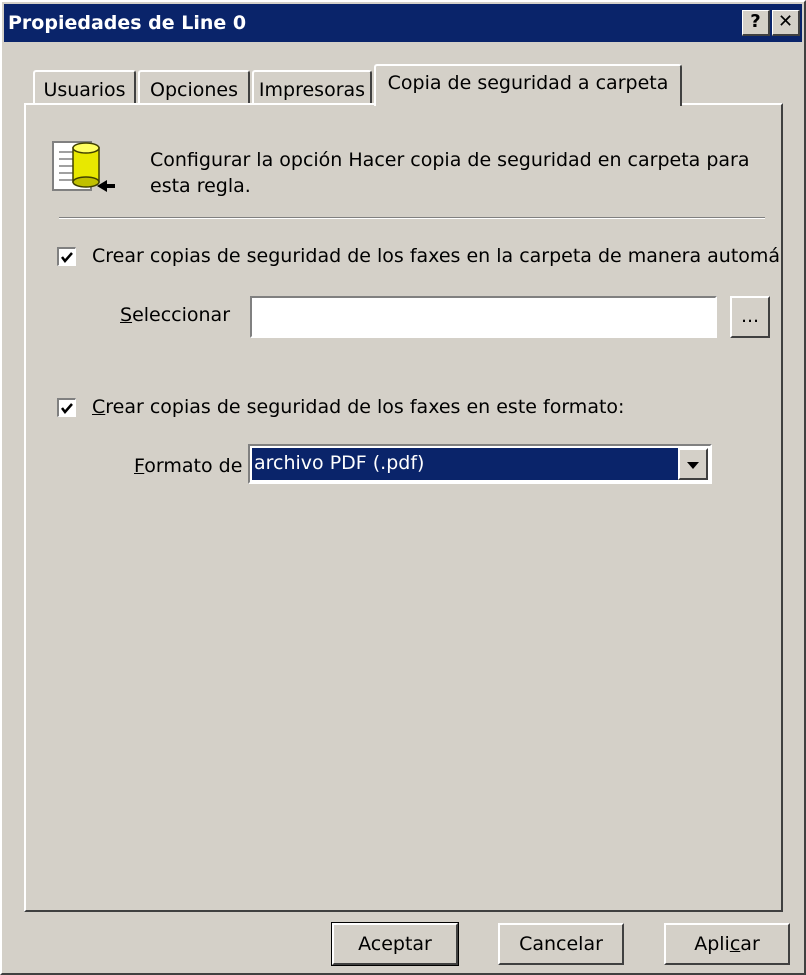  I want to click on folder-path-input, so click(483, 317).